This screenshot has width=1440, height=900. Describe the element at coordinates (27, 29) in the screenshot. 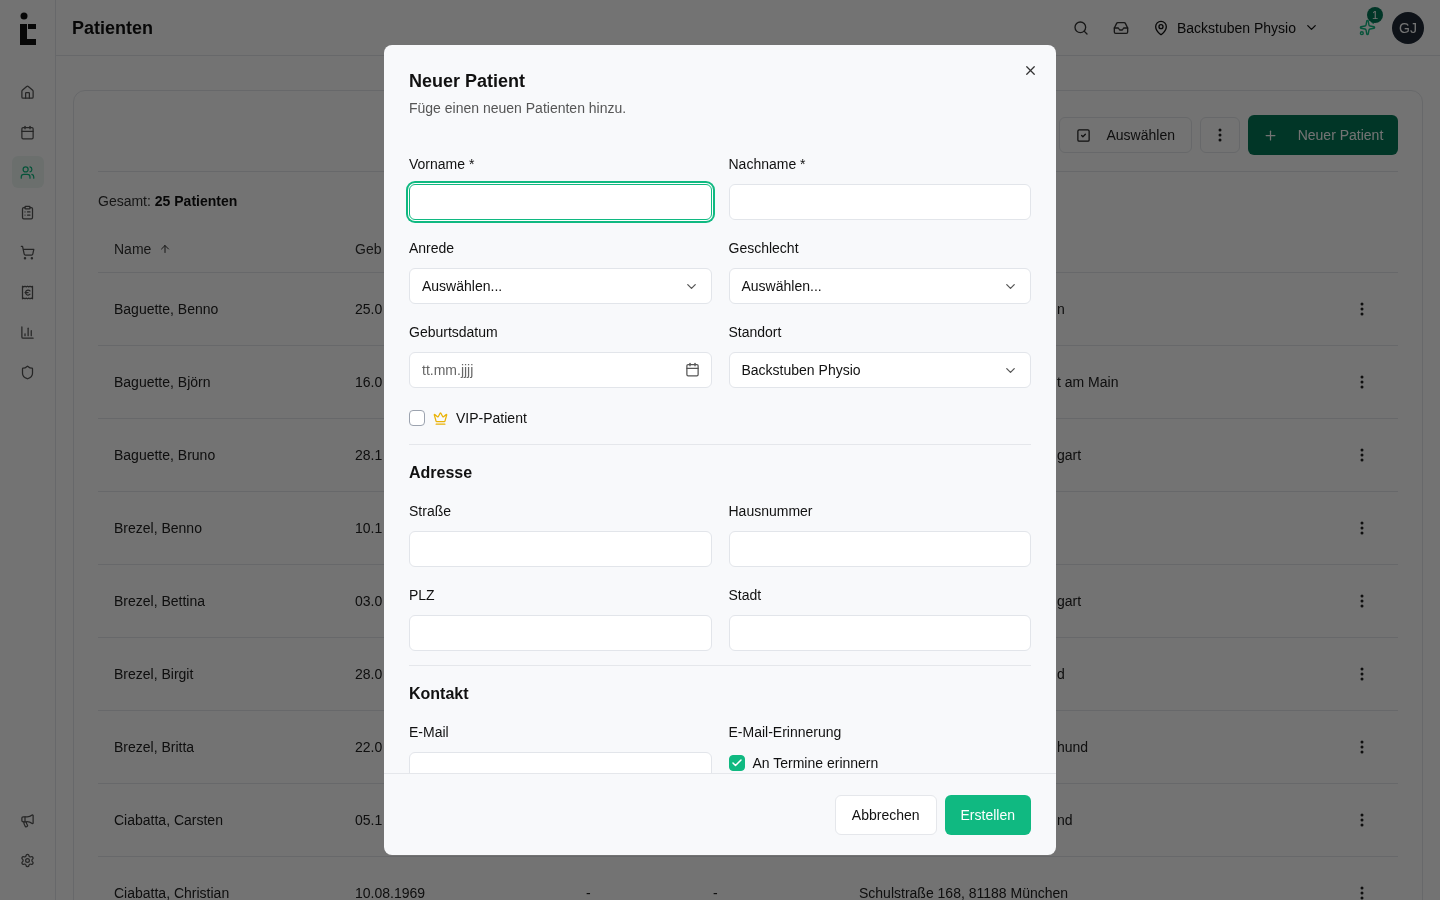

I see `logo-icon` at that location.